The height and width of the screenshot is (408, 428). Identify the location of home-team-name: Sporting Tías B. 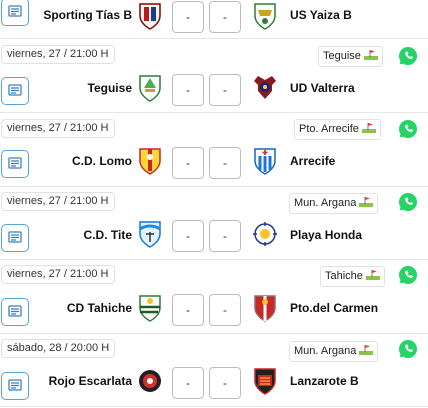
(87, 15).